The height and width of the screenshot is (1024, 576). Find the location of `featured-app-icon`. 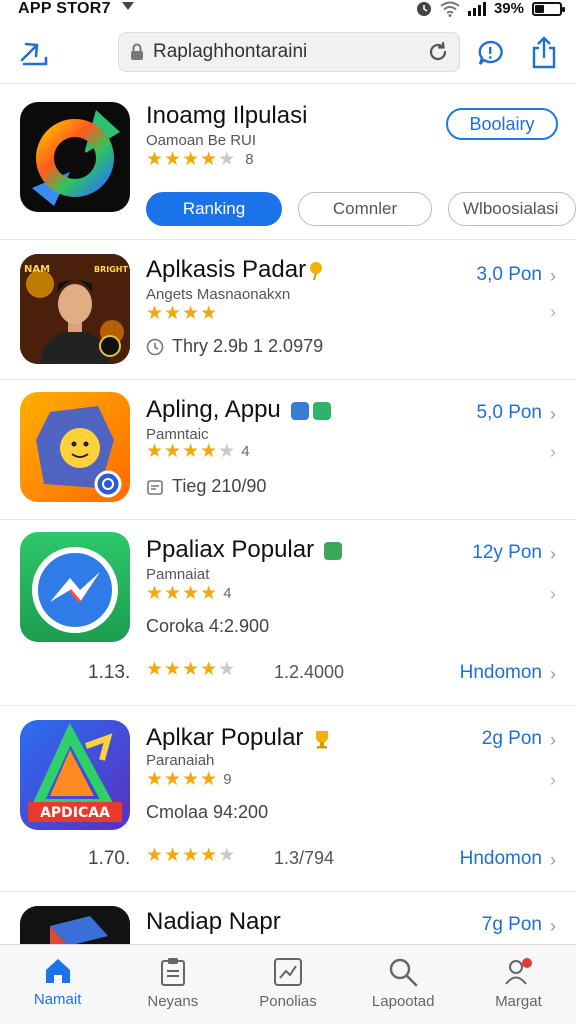

featured-app-icon is located at coordinates (75, 157).